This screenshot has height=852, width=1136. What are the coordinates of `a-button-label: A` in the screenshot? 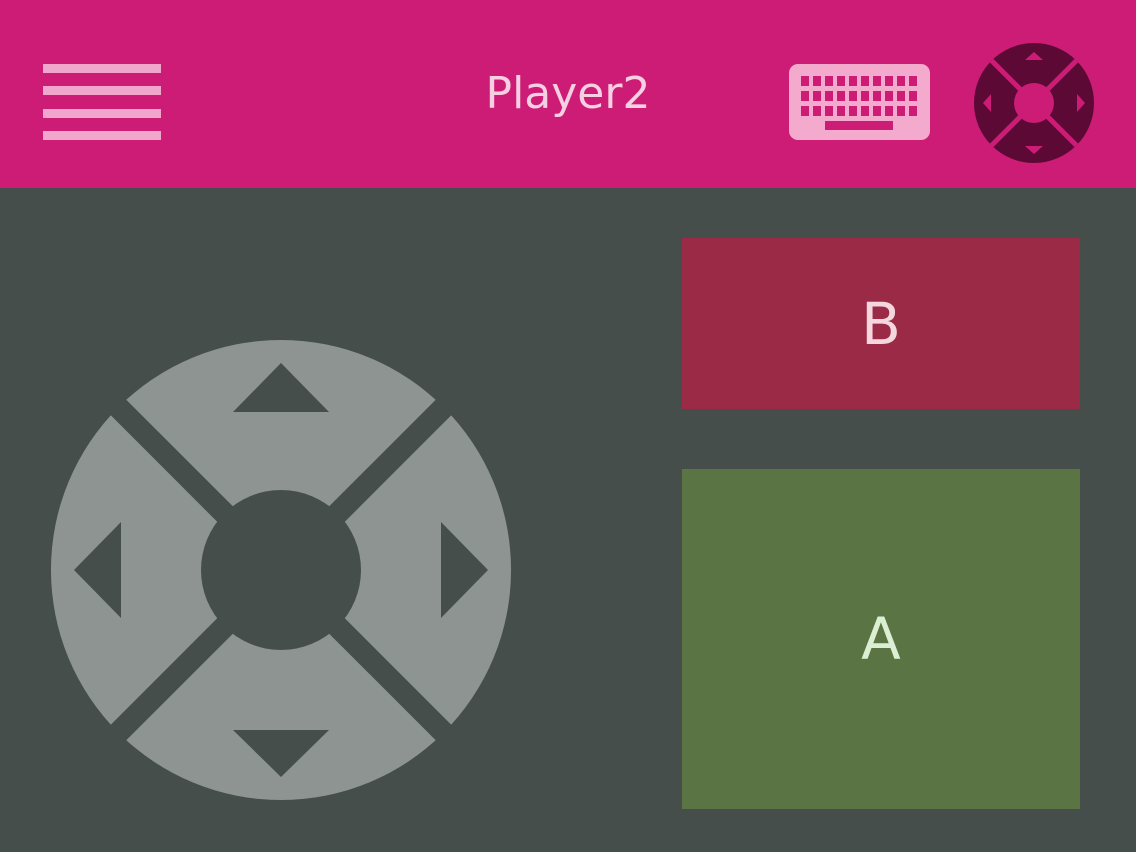 It's located at (881, 639).